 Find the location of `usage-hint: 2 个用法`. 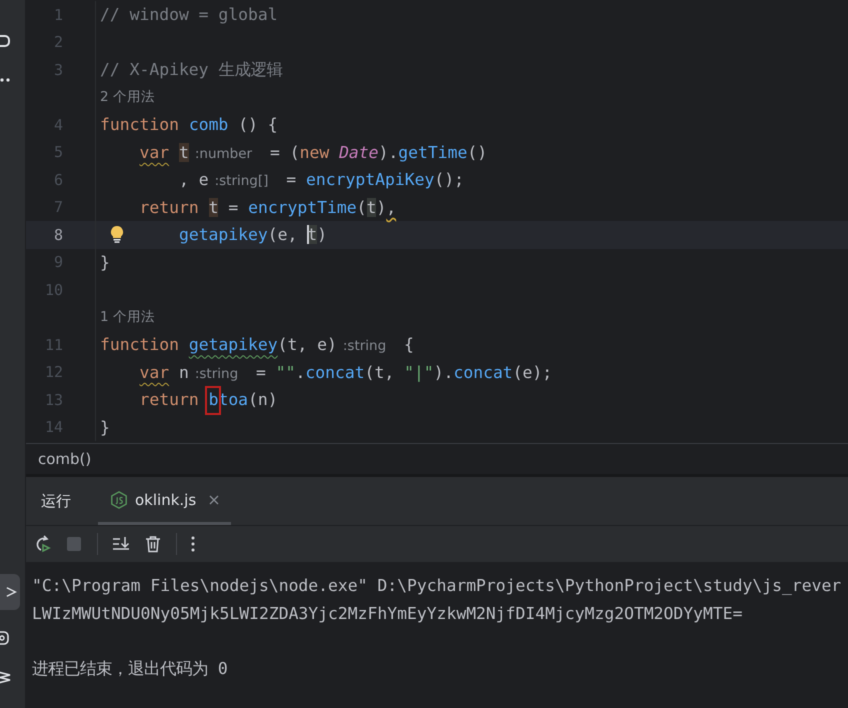

usage-hint: 2 个用法 is located at coordinates (127, 97).